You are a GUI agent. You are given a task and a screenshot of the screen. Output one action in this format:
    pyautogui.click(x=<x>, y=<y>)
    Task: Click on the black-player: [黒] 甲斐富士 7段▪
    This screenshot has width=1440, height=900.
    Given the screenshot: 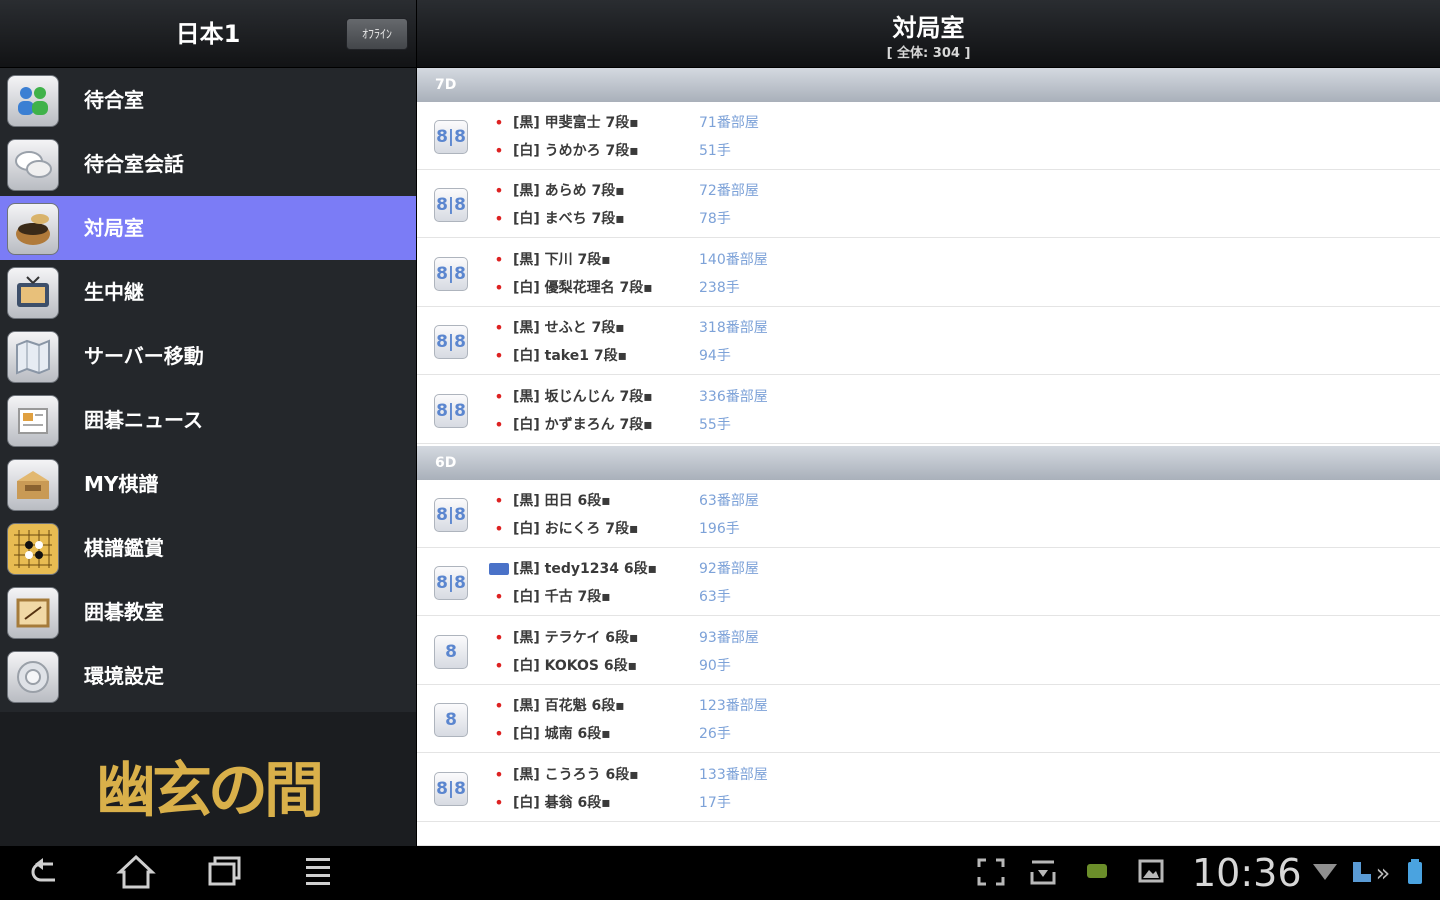 What is the action you would take?
    pyautogui.click(x=576, y=123)
    